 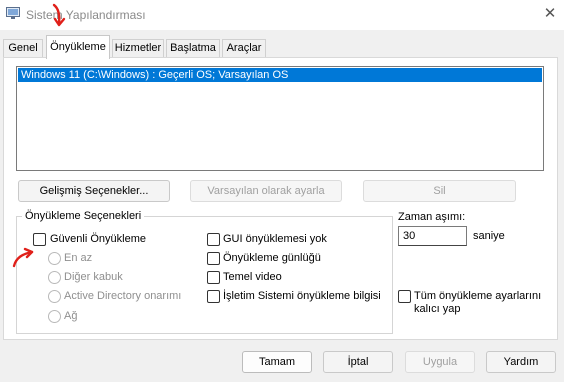 I want to click on system-config-icon, so click(x=13, y=13).